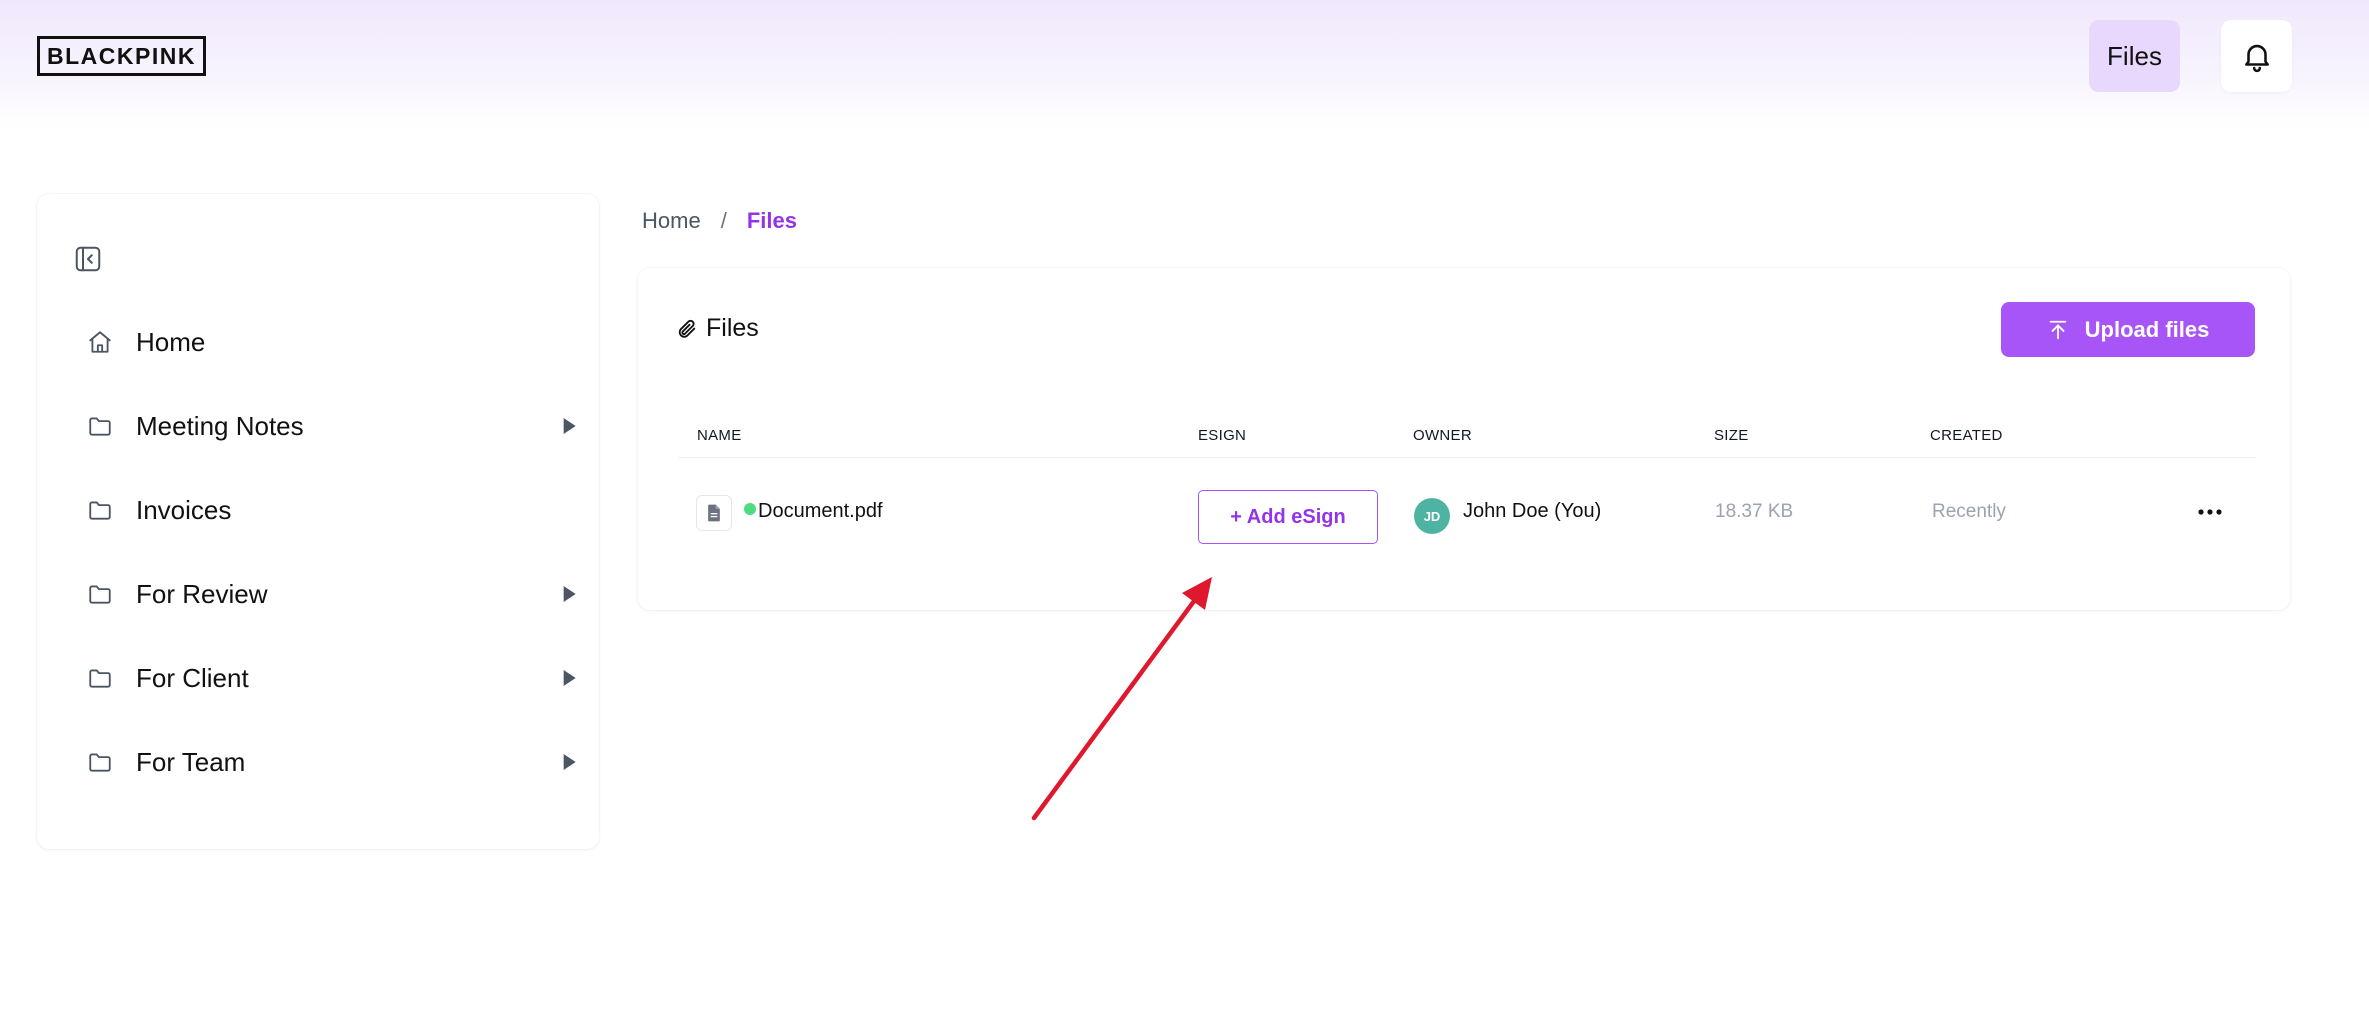 The height and width of the screenshot is (1016, 2369). What do you see at coordinates (1754, 511) in the screenshot?
I see `file-size: 18.37 KB` at bounding box center [1754, 511].